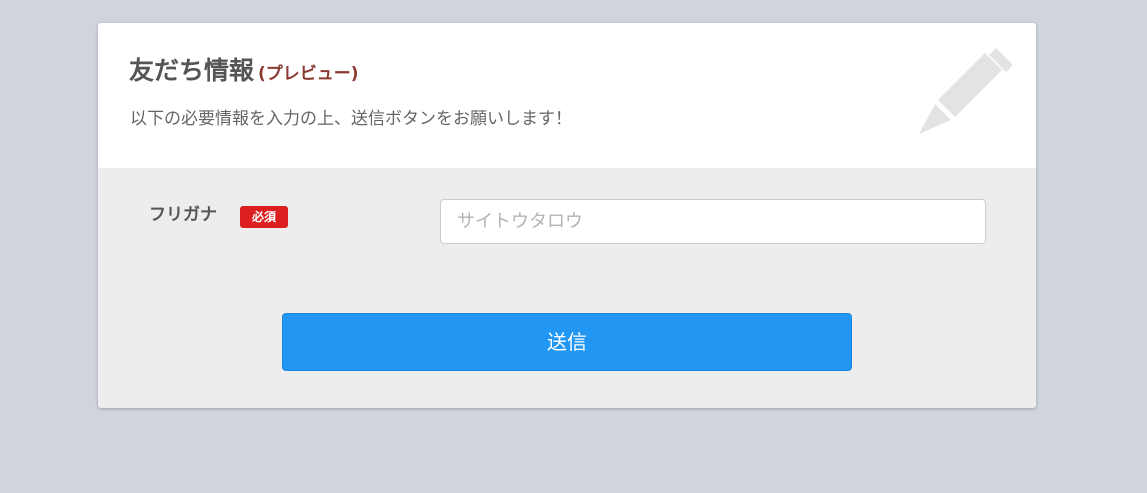 This screenshot has width=1147, height=493. Describe the element at coordinates (192, 70) in the screenshot. I see `page-title-text: 友だち情報` at that location.